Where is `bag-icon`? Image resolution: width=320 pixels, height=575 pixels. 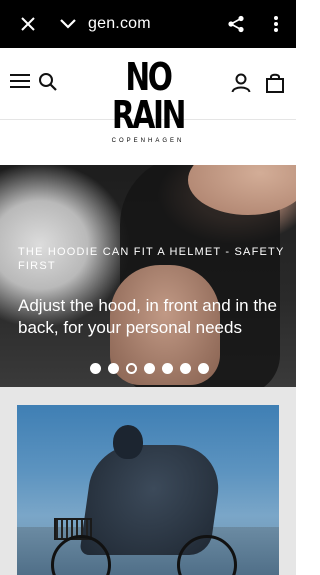
bag-icon is located at coordinates (275, 83).